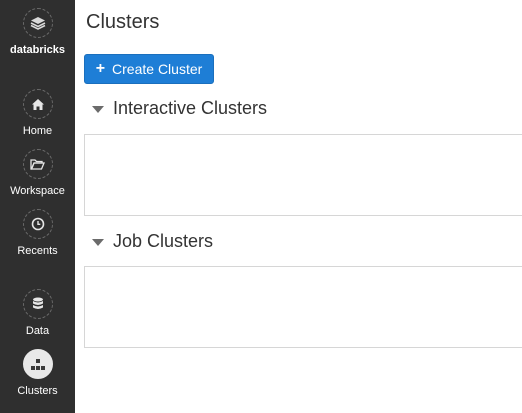 The image size is (522, 413). What do you see at coordinates (37, 191) in the screenshot?
I see `sidebar-item-label: Workspace` at bounding box center [37, 191].